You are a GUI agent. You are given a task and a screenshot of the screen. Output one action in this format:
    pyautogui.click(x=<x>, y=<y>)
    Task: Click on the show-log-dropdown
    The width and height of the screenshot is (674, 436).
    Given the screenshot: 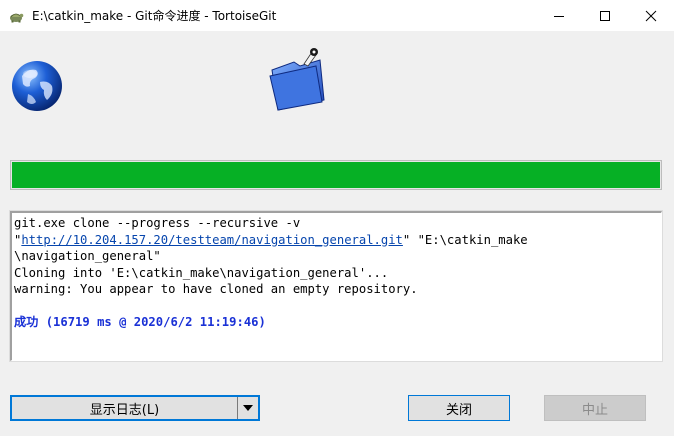 What is the action you would take?
    pyautogui.click(x=247, y=408)
    